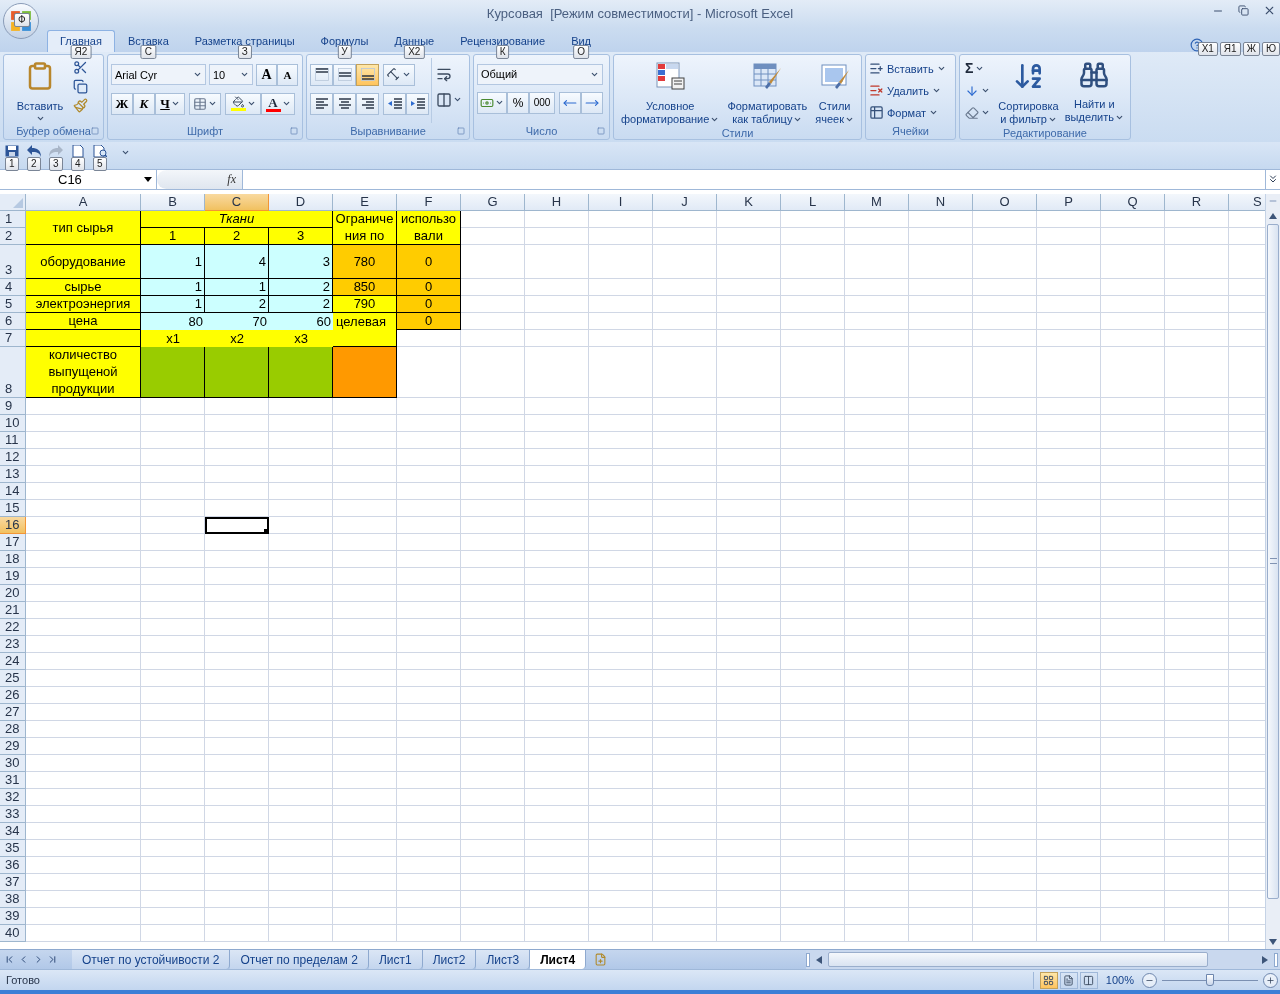  What do you see at coordinates (395, 959) in the screenshot?
I see `sheet-tab: Лист1` at bounding box center [395, 959].